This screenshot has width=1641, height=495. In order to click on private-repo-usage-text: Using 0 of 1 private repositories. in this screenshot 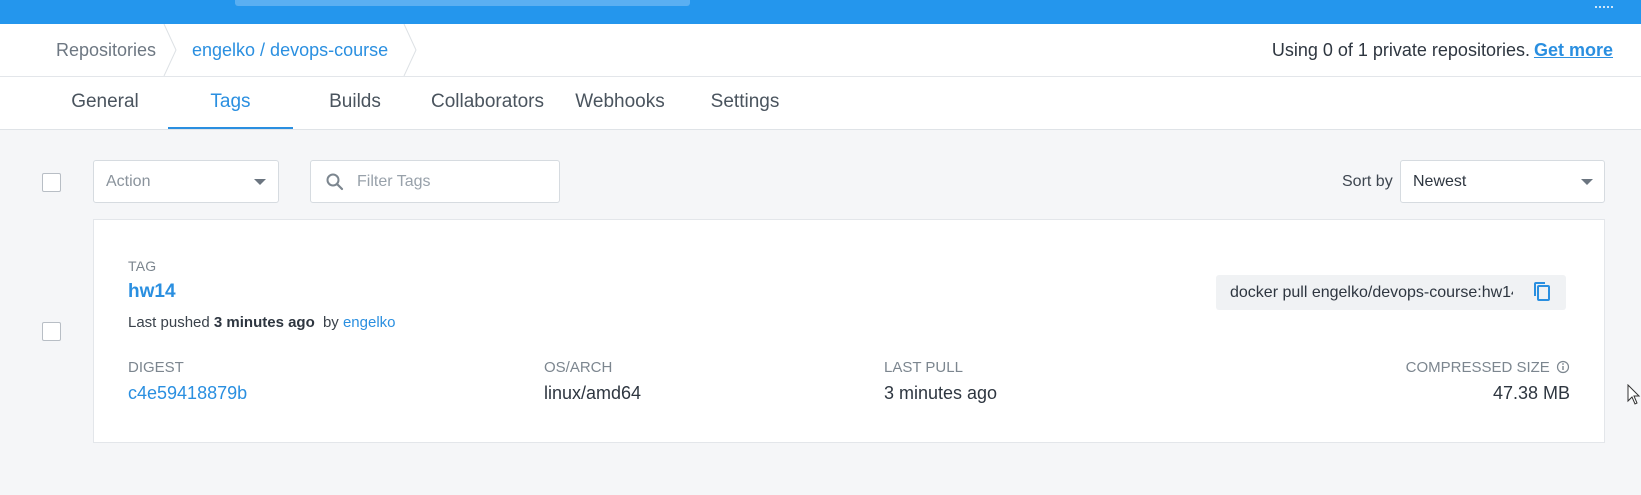, I will do `click(1400, 50)`.